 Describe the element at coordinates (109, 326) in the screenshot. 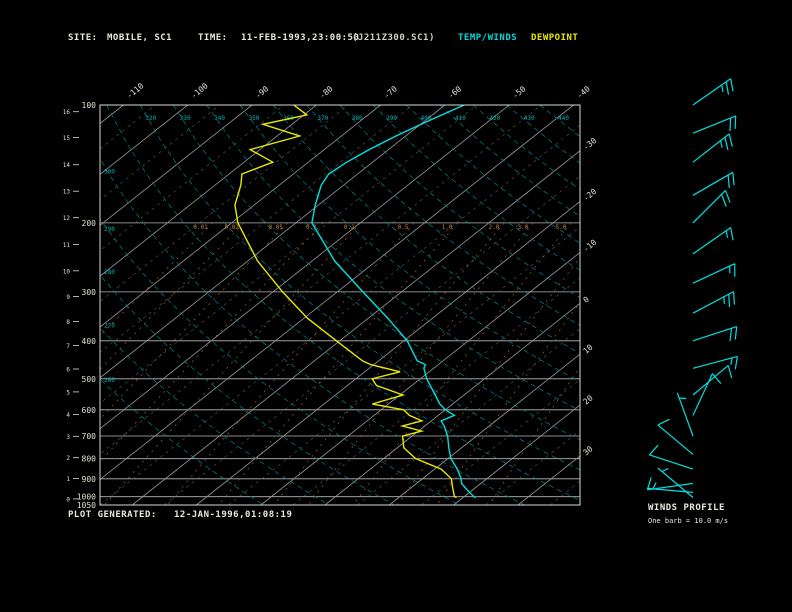

I see `svg-text: 270` at that location.